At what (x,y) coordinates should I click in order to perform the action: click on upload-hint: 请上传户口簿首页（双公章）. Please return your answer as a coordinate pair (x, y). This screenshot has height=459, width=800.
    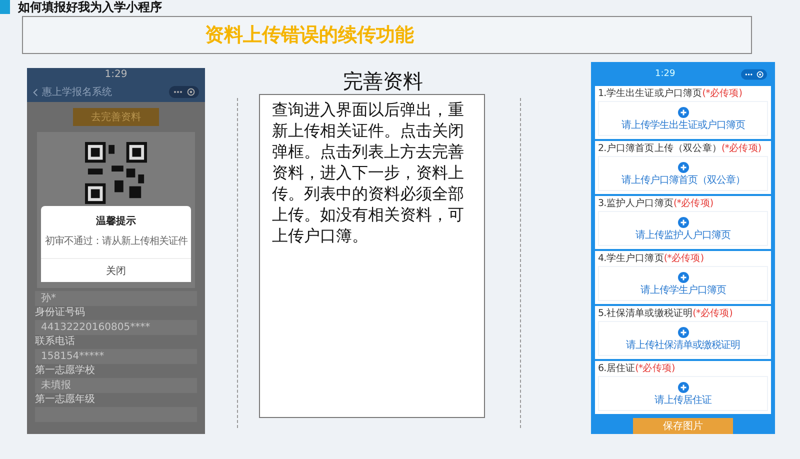
    Looking at the image, I should click on (683, 181).